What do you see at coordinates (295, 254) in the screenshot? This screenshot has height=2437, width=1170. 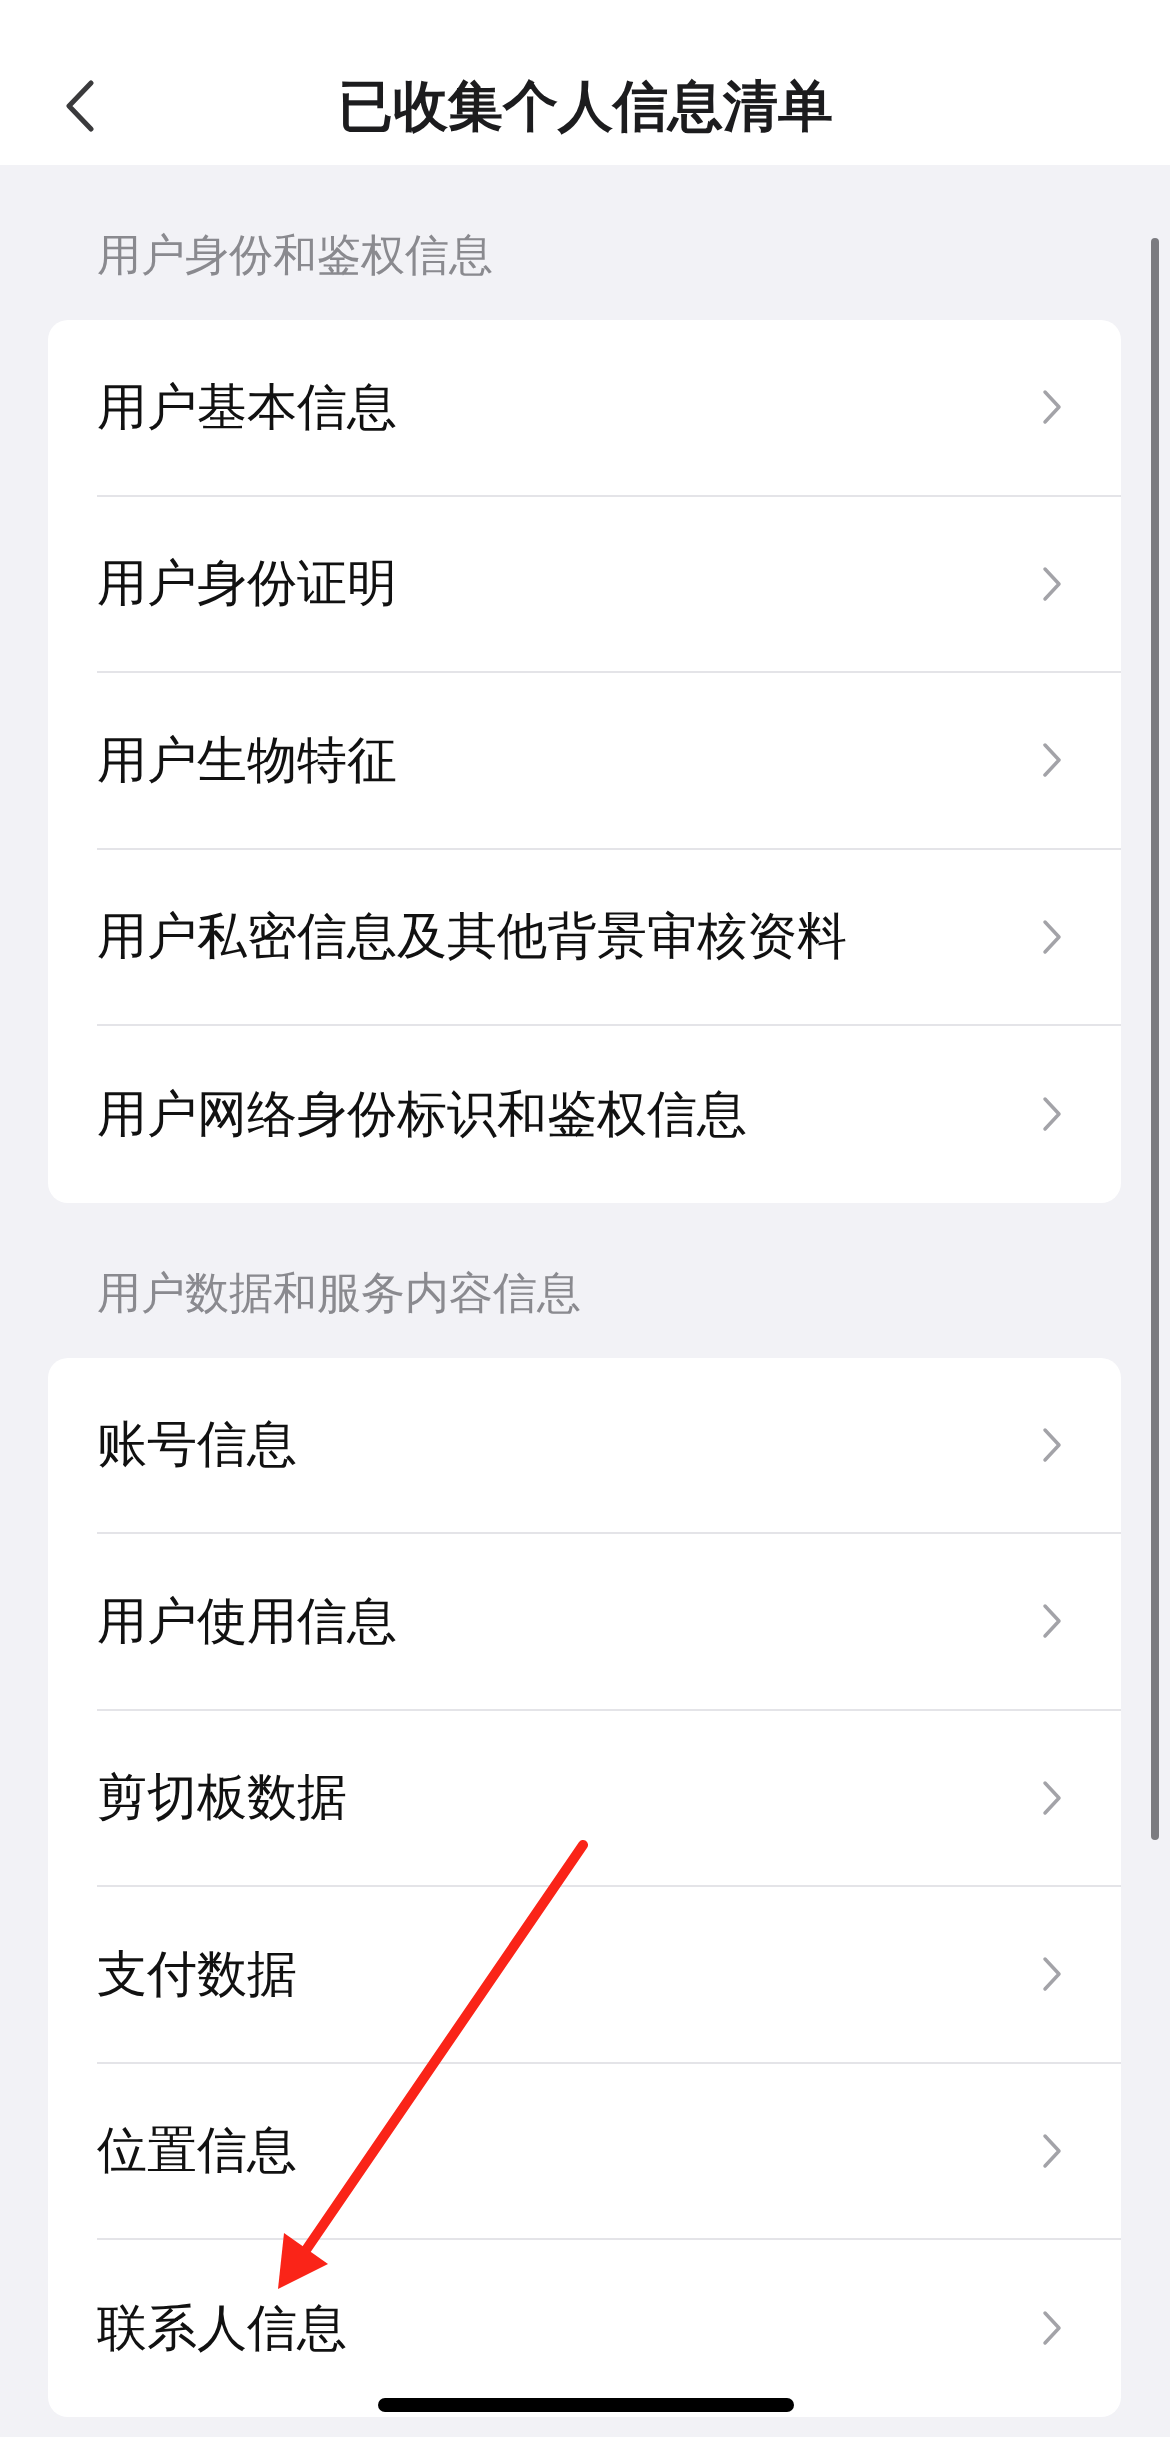 I see `section-header: 用户身份和鉴权信息` at bounding box center [295, 254].